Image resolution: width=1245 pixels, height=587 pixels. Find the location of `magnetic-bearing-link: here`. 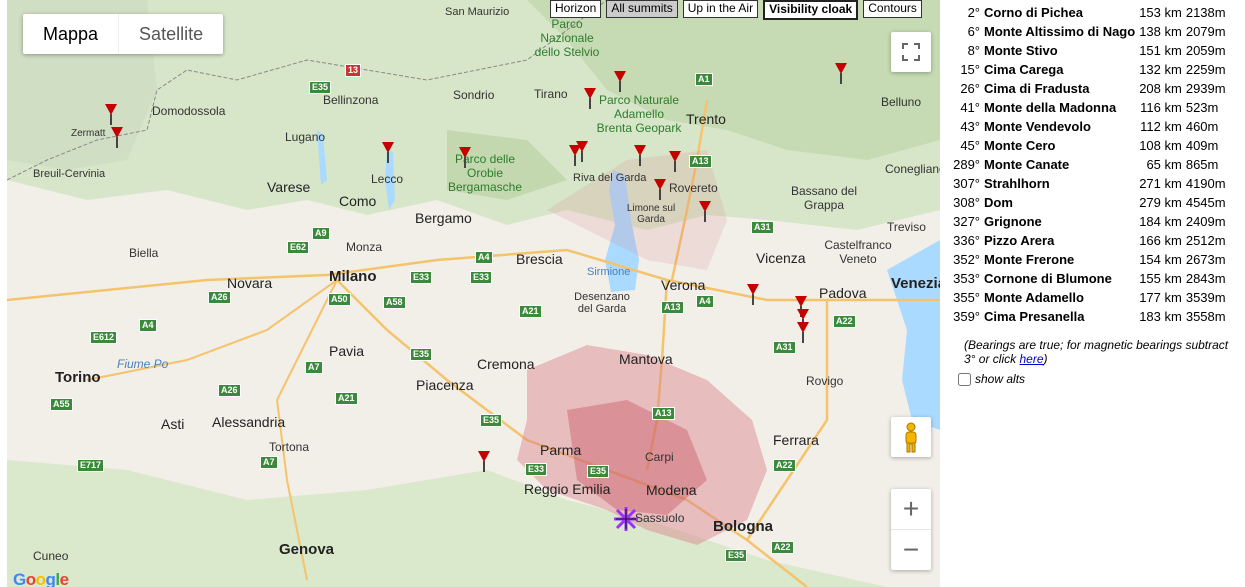

magnetic-bearing-link: here is located at coordinates (1031, 359).